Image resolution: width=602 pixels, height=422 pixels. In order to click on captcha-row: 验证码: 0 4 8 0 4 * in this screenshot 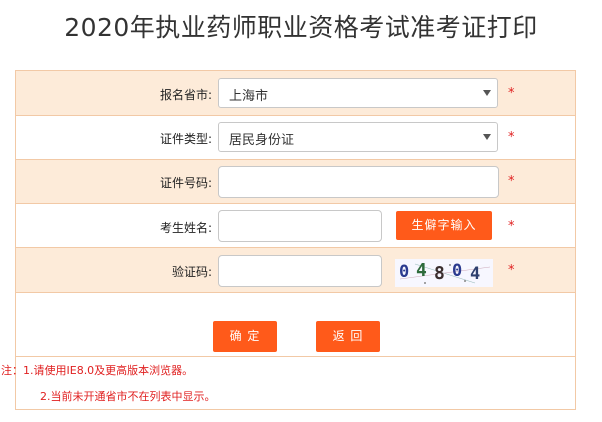, I will do `click(295, 269)`.